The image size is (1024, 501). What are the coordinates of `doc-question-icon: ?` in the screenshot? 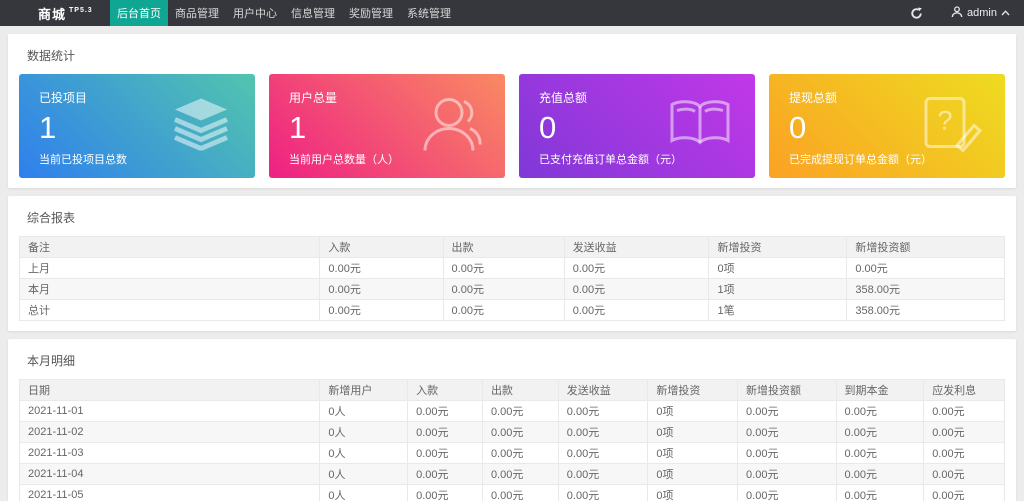 It's located at (952, 126).